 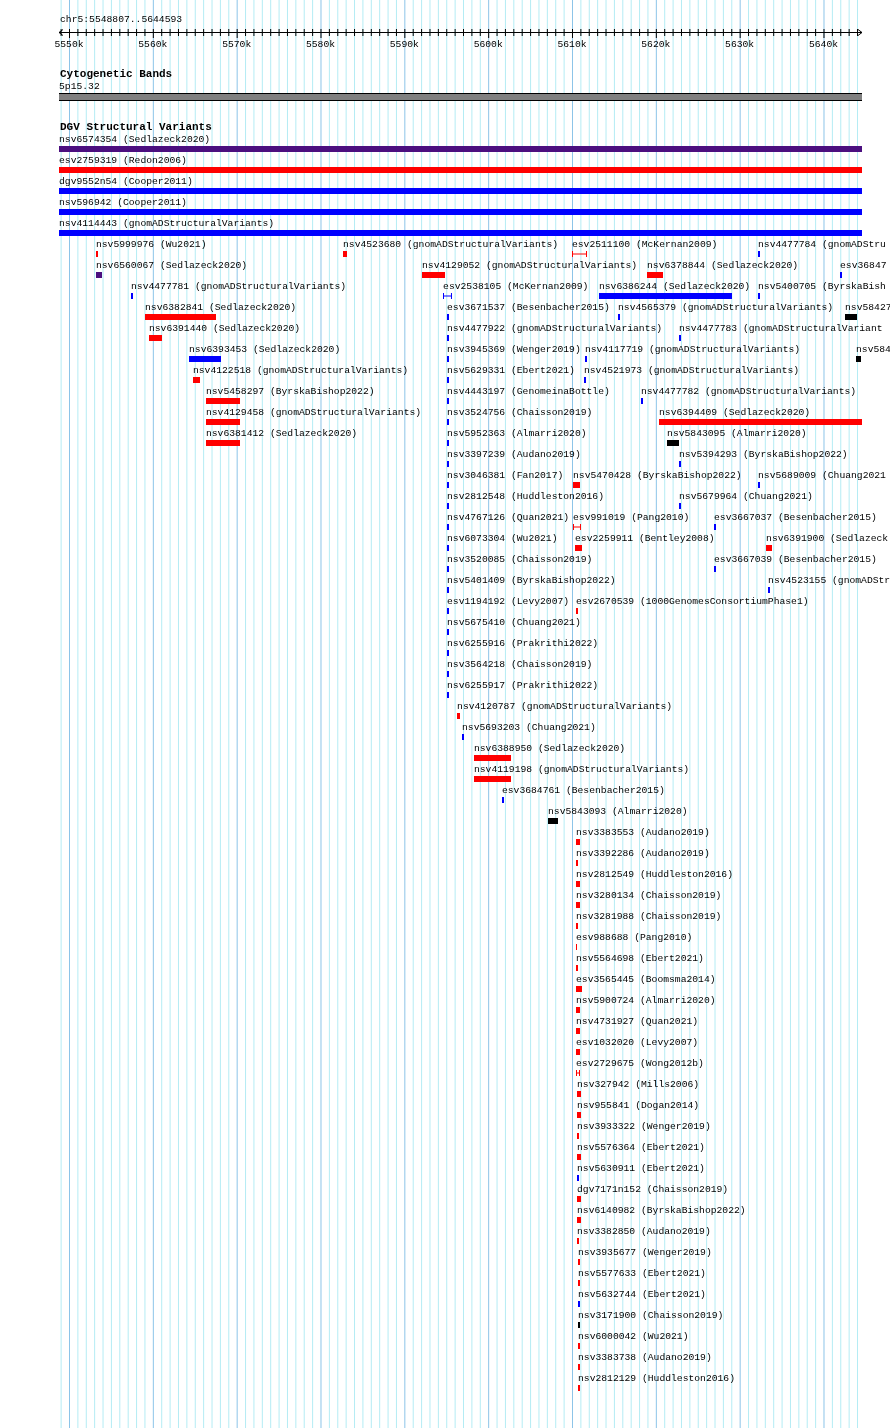 What do you see at coordinates (555, 329) in the screenshot?
I see `variant-label: nsv4477922 (gnomADStructuralVariants)` at bounding box center [555, 329].